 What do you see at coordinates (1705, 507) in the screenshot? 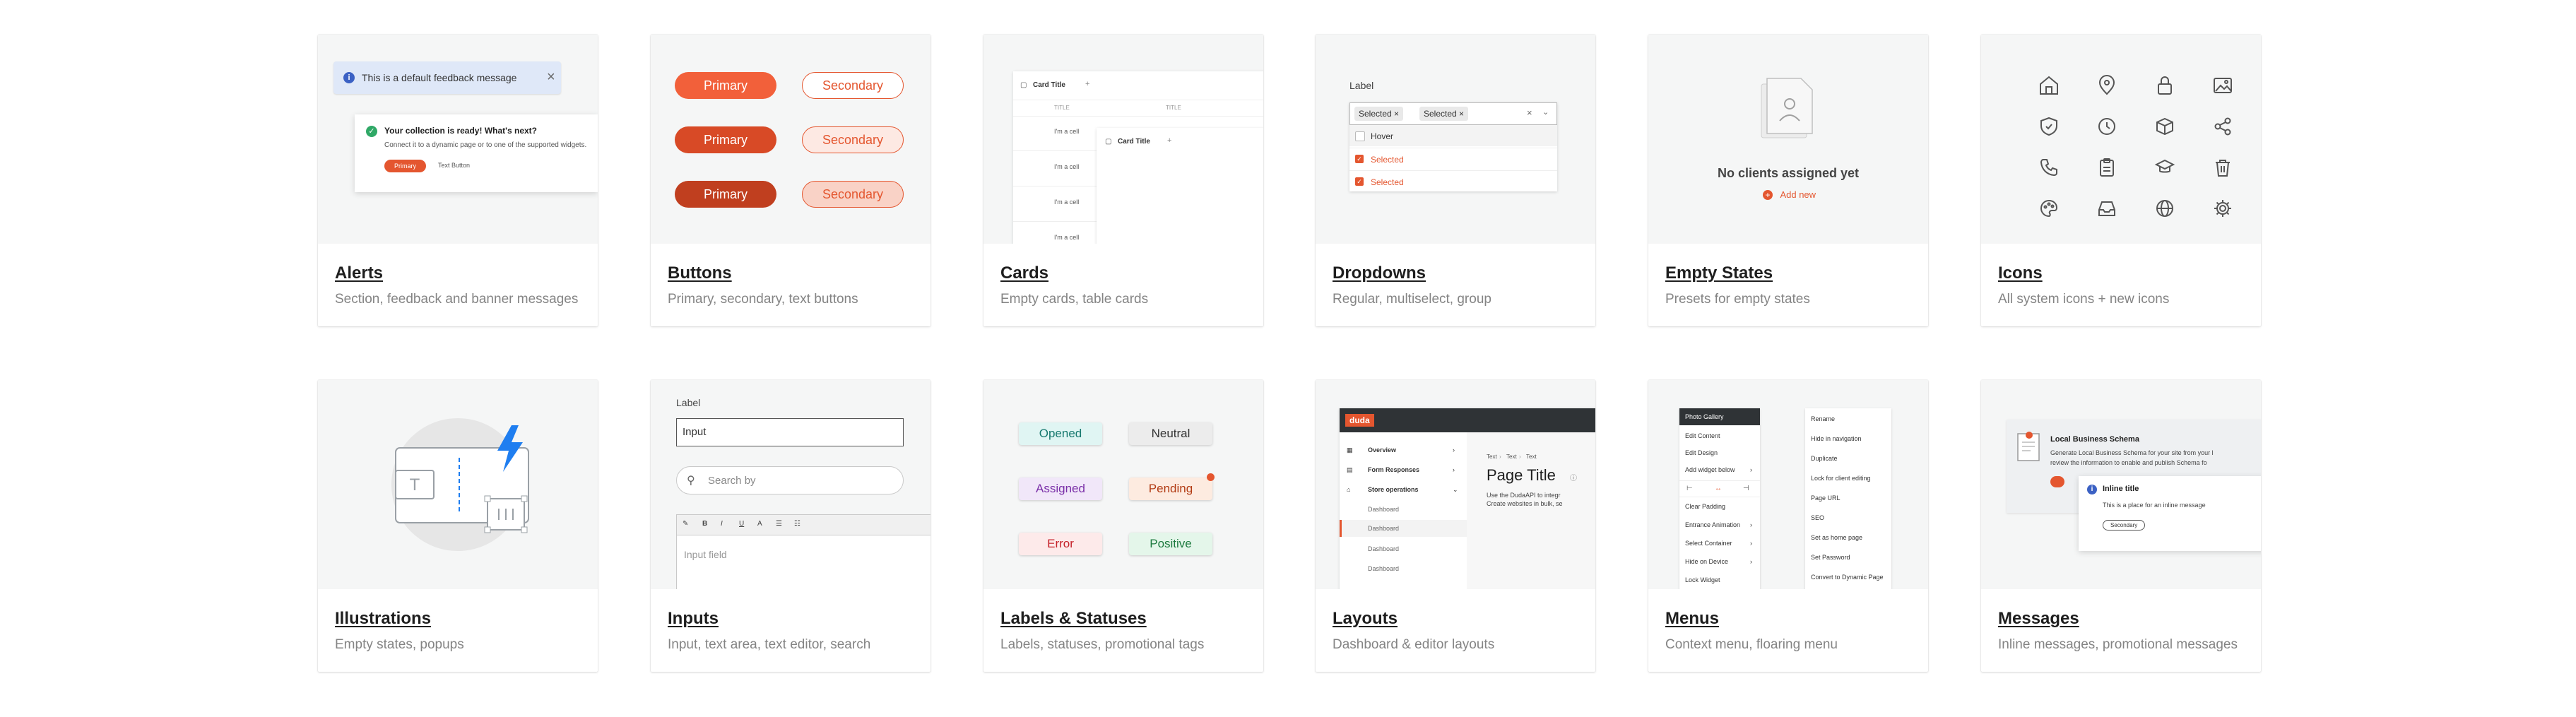
I see `menu-item: Clear Padding` at bounding box center [1705, 507].